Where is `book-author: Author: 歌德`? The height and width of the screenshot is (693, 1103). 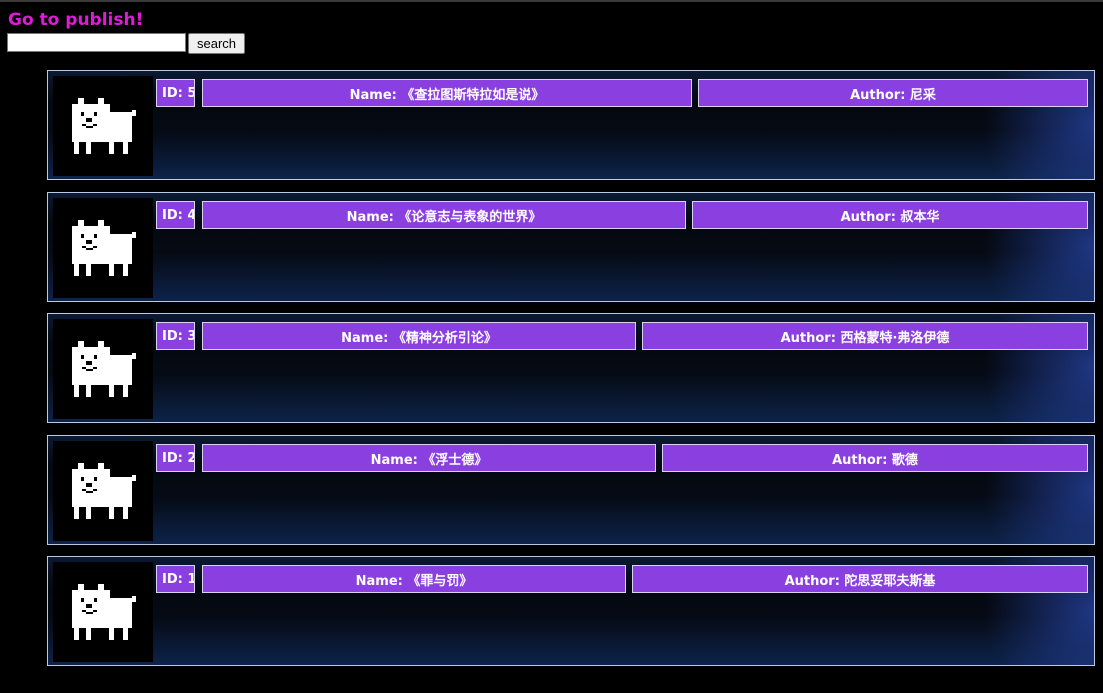 book-author: Author: 歌德 is located at coordinates (875, 458).